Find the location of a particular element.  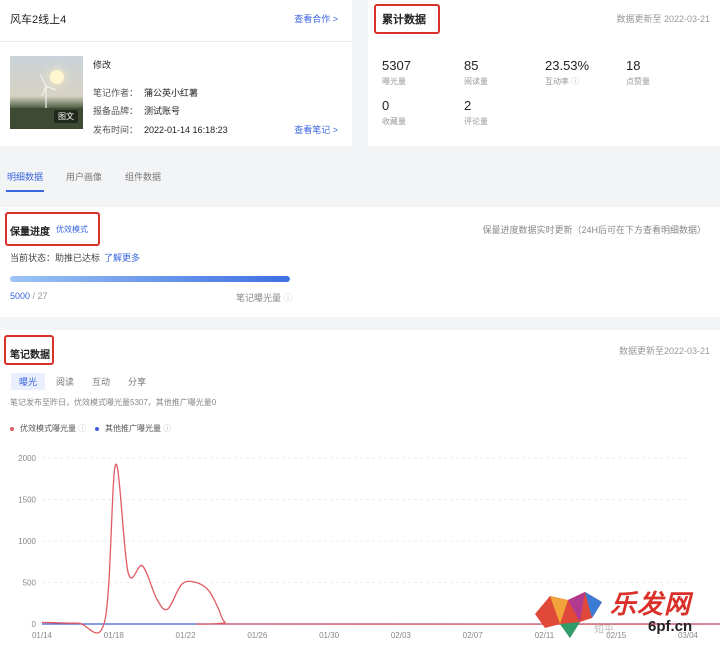

divider is located at coordinates (176, 41).